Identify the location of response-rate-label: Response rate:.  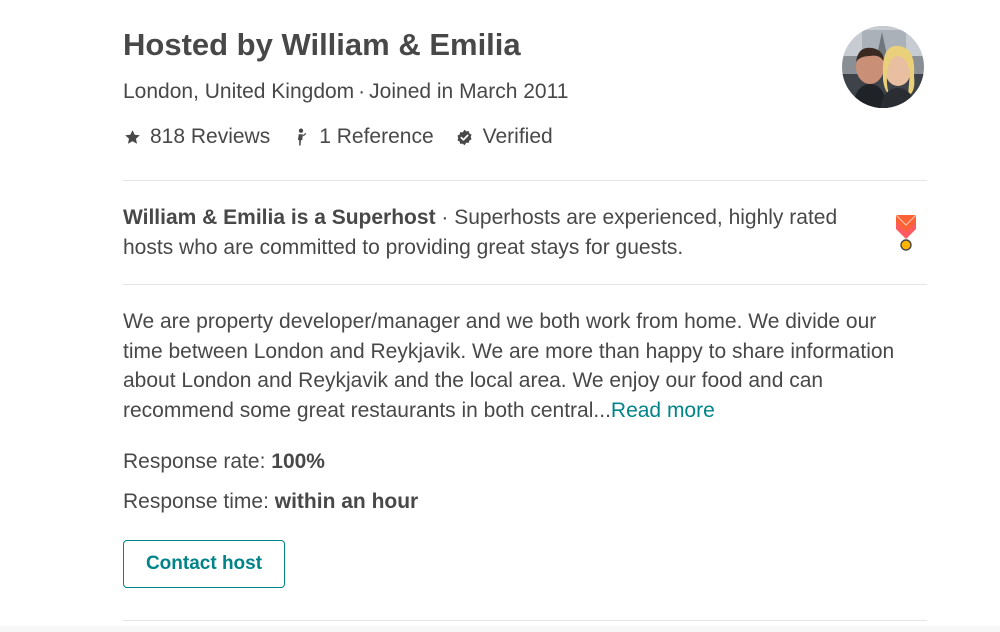
(197, 461).